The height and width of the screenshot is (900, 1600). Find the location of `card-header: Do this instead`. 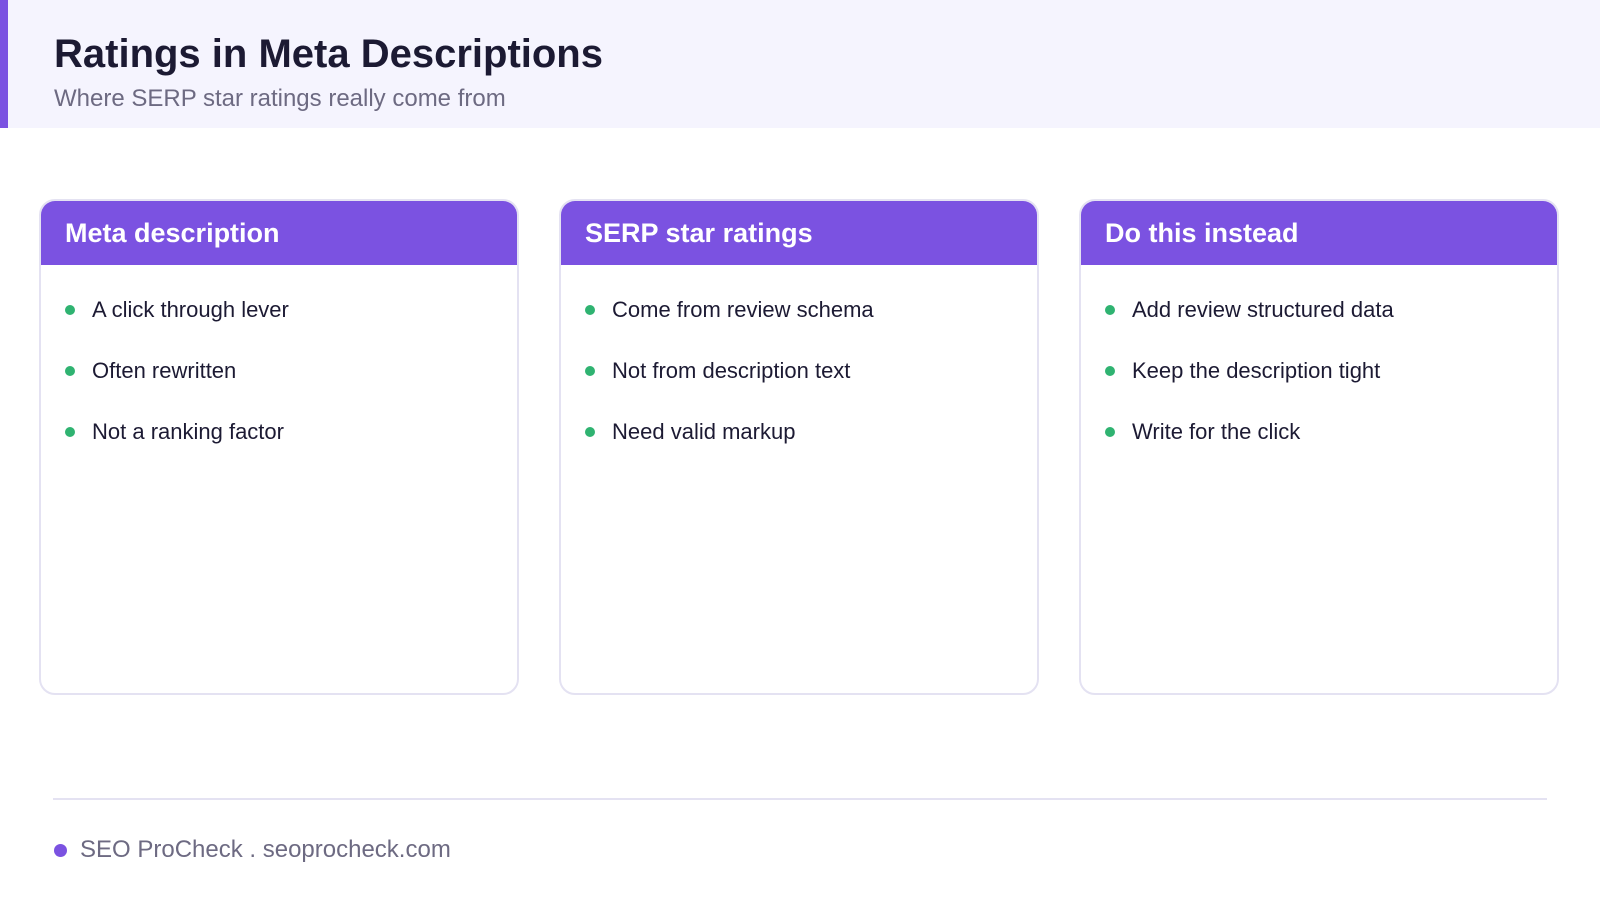

card-header: Do this instead is located at coordinates (1319, 233).